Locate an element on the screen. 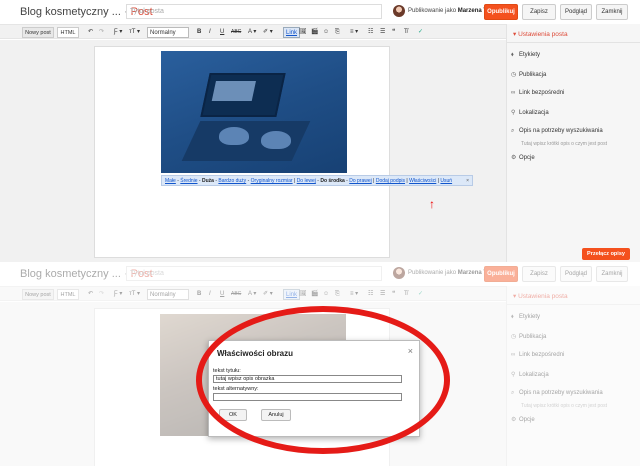 The height and width of the screenshot is (466, 640). align-left-link: Do lewej is located at coordinates (306, 181).